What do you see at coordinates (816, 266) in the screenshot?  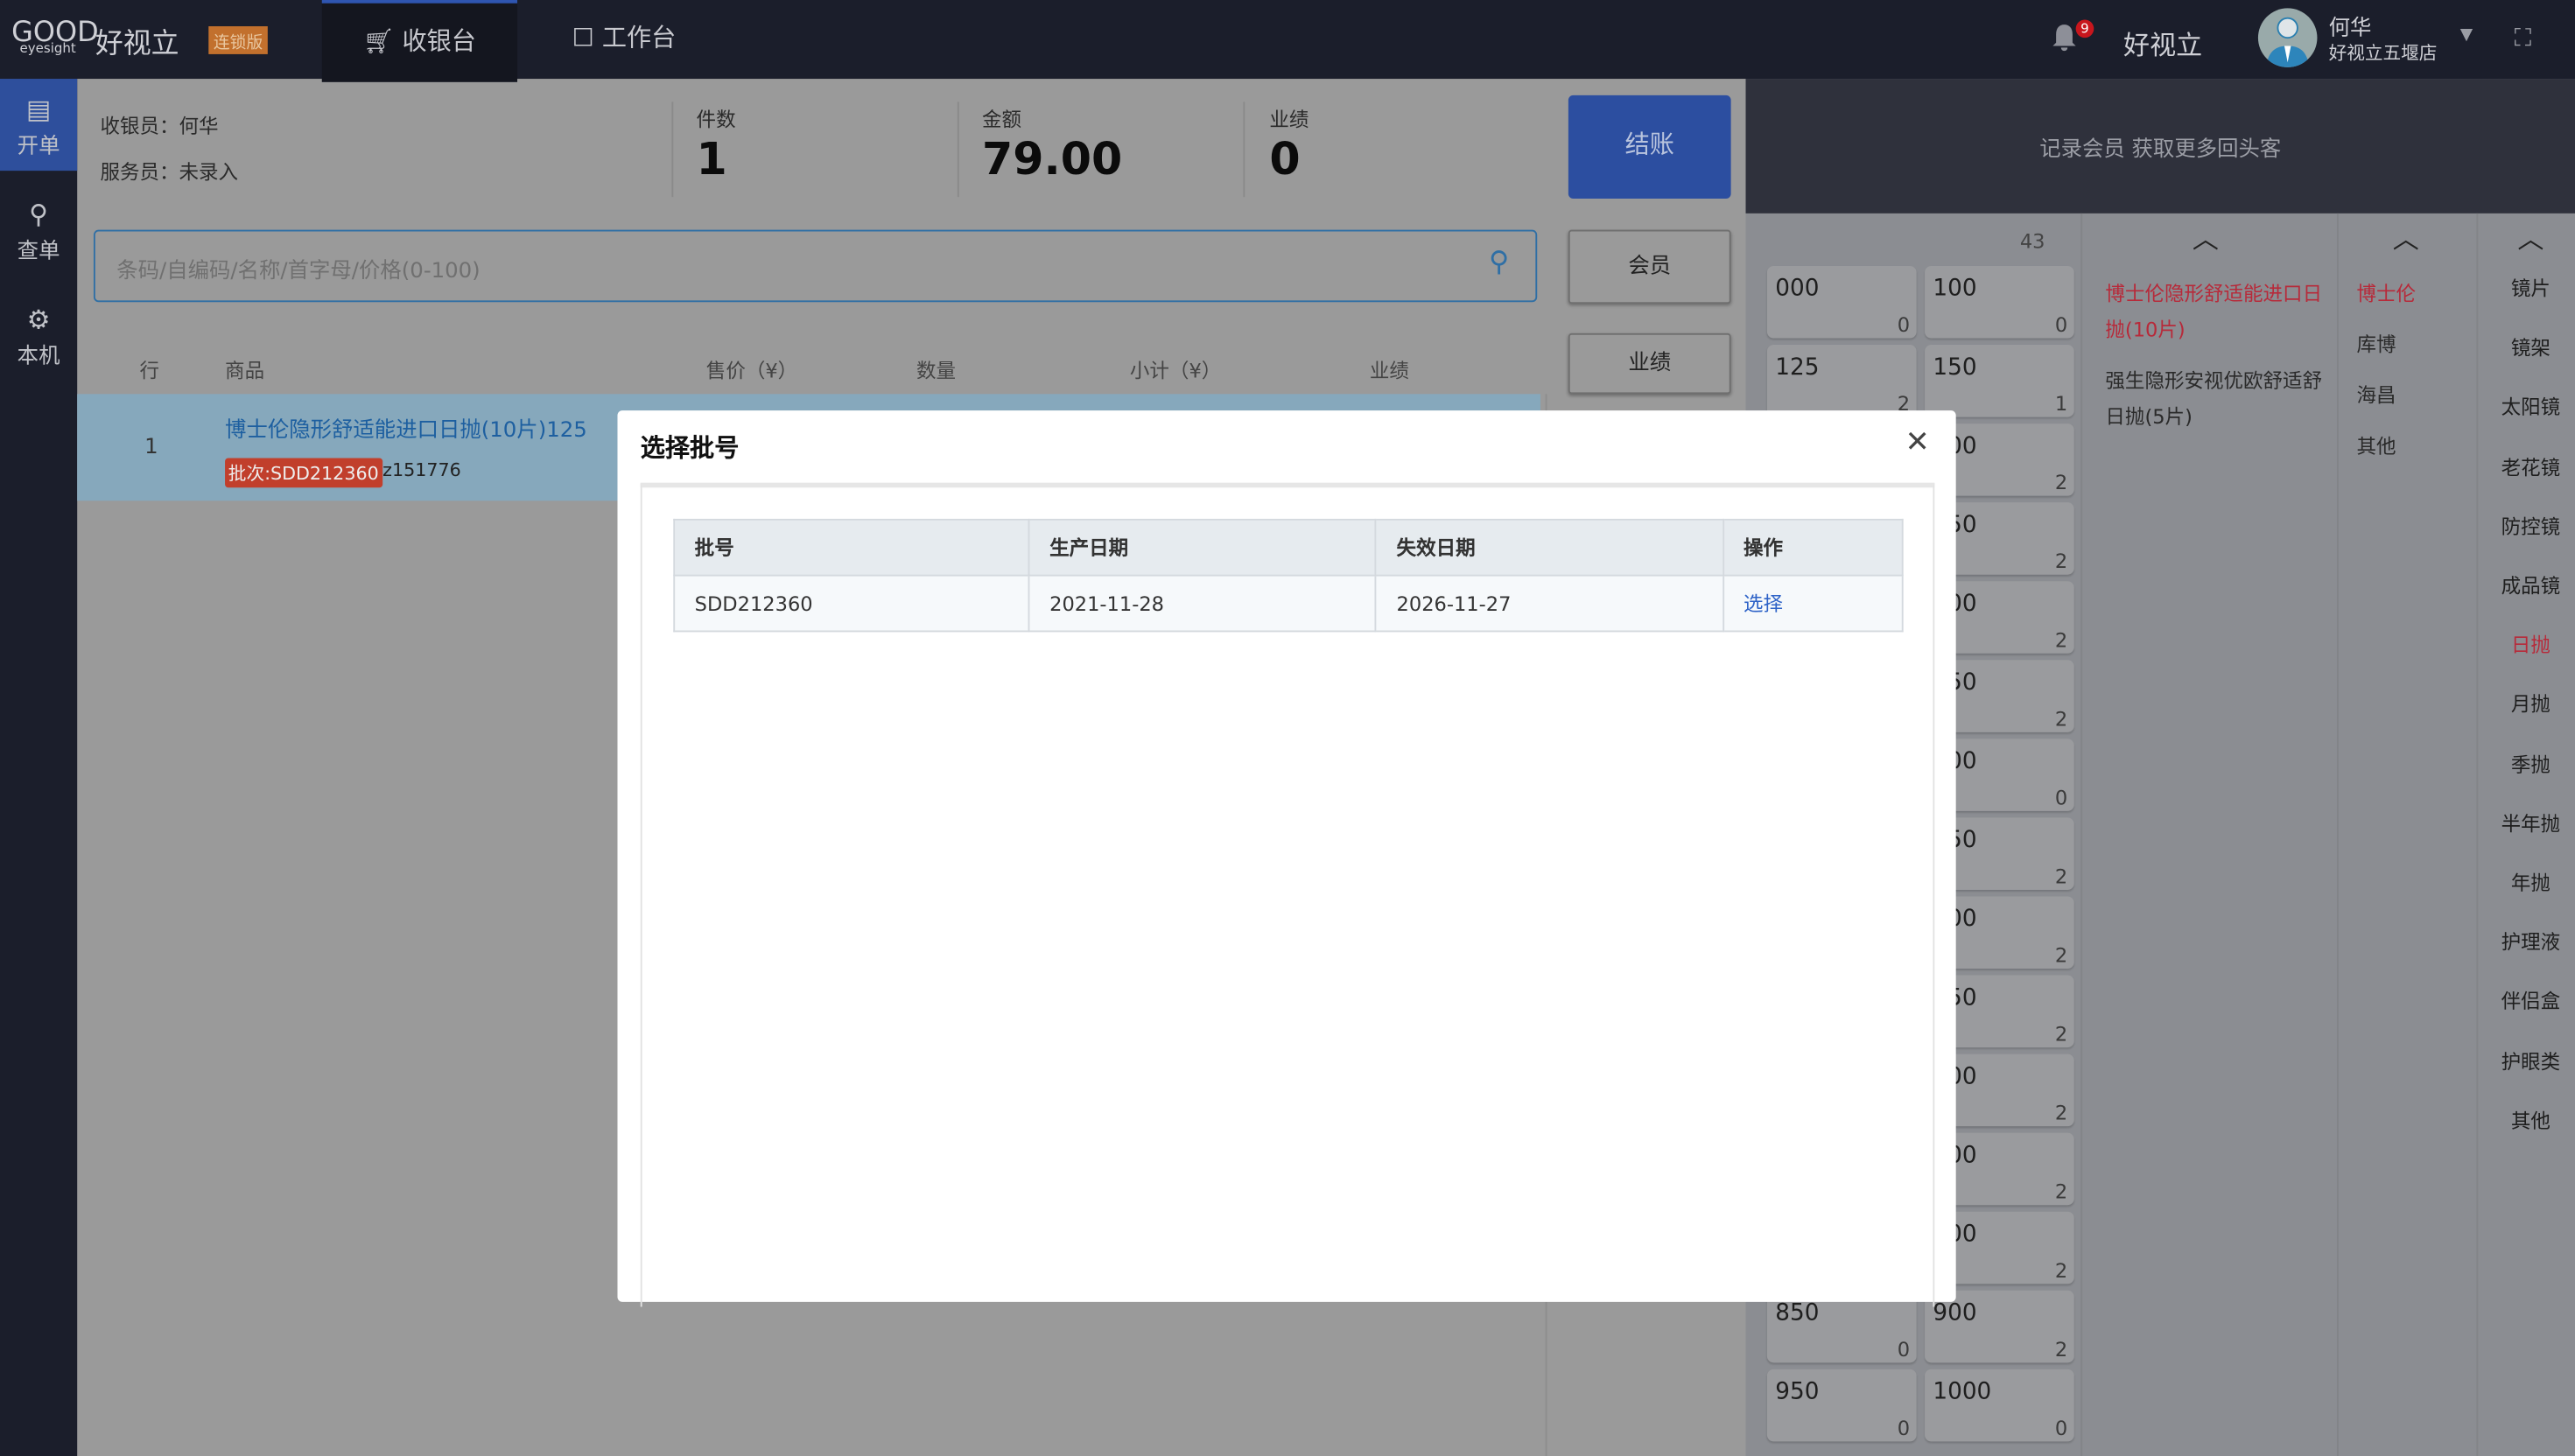 I see `search-input: 条码/自编码/名称/首字母/价格(0-100) ⚲` at bounding box center [816, 266].